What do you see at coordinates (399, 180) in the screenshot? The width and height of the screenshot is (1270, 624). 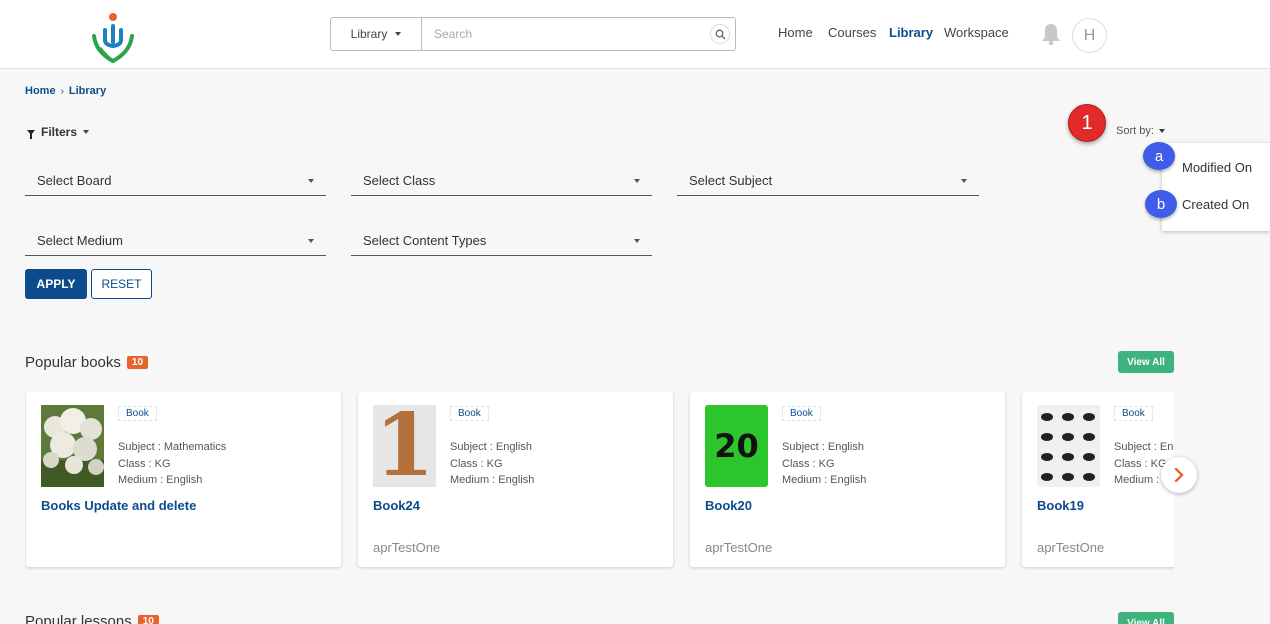 I see `class-select-label: Select Class` at bounding box center [399, 180].